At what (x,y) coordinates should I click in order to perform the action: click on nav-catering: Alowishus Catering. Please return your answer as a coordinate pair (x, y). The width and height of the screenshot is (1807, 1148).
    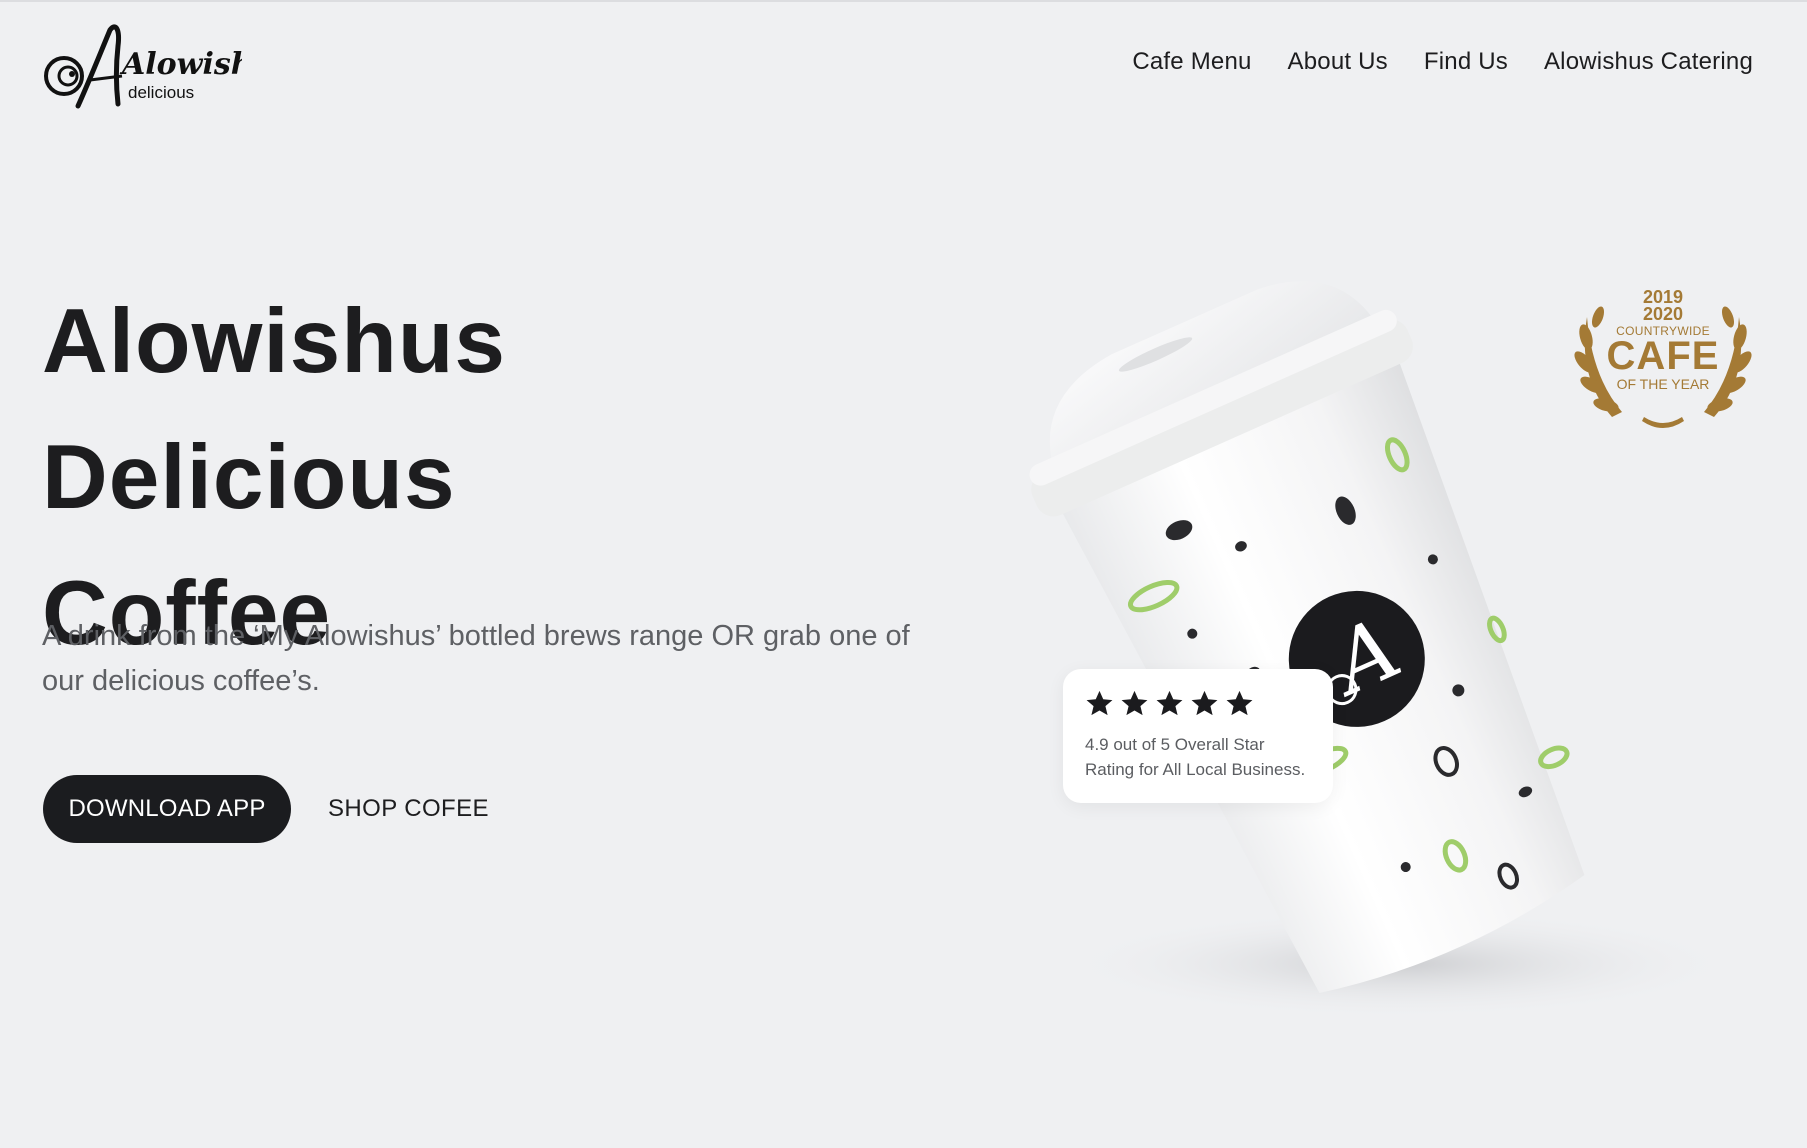
    Looking at the image, I should click on (1648, 62).